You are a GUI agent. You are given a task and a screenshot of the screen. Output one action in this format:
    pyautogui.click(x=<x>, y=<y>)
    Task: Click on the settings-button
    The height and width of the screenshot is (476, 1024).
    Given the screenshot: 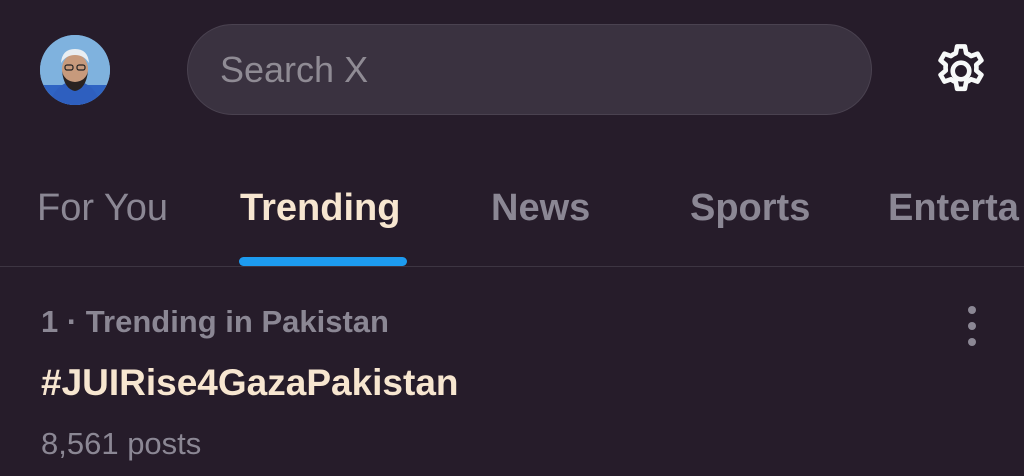 What is the action you would take?
    pyautogui.click(x=961, y=71)
    